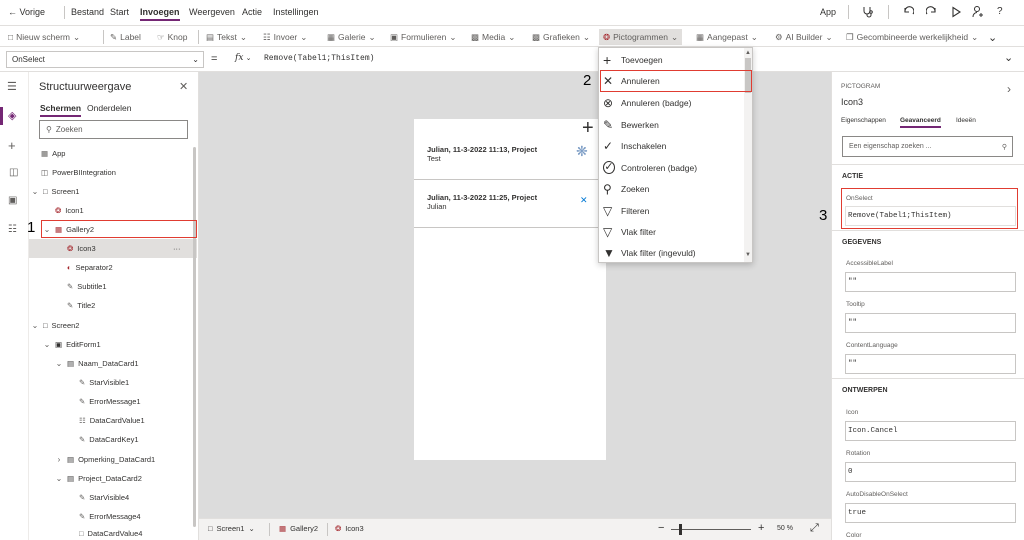  Describe the element at coordinates (113, 129) in the screenshot. I see `tree-search-input: ⚲ Zoeken` at that location.